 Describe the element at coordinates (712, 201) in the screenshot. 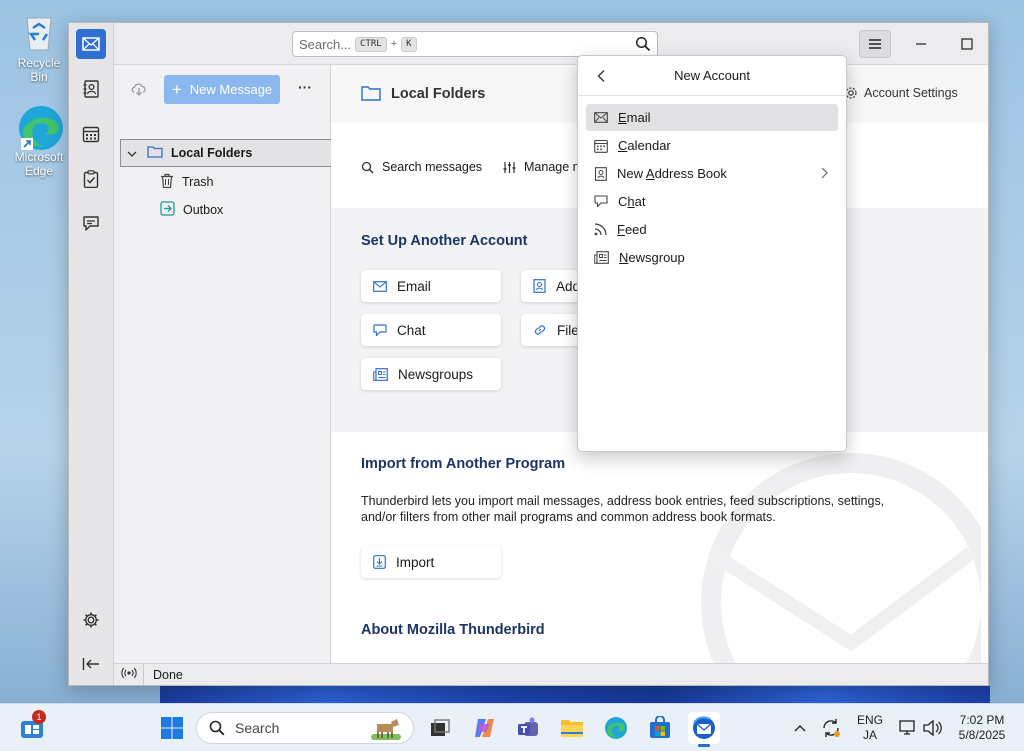

I see `new-account-chat: Chat` at that location.